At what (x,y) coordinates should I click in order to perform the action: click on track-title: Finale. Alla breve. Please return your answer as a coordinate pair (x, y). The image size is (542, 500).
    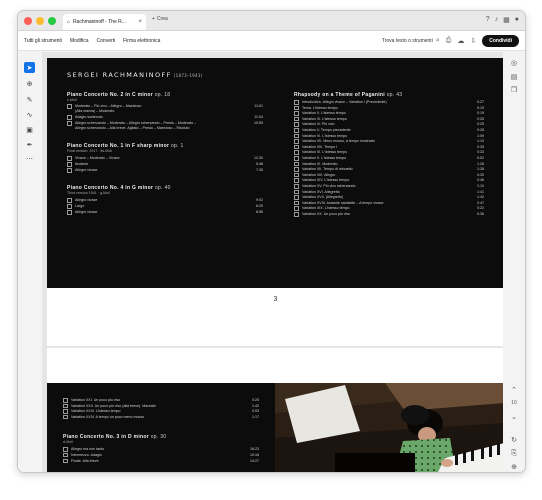
    Looking at the image, I should click on (85, 460).